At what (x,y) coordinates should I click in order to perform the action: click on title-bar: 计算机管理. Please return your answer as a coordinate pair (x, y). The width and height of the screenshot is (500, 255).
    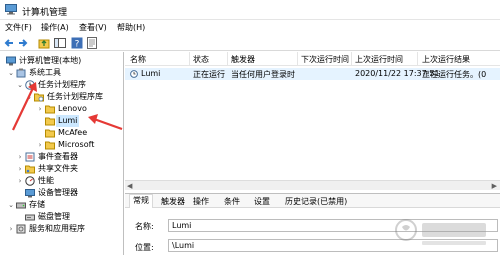
    Looking at the image, I should click on (250, 10).